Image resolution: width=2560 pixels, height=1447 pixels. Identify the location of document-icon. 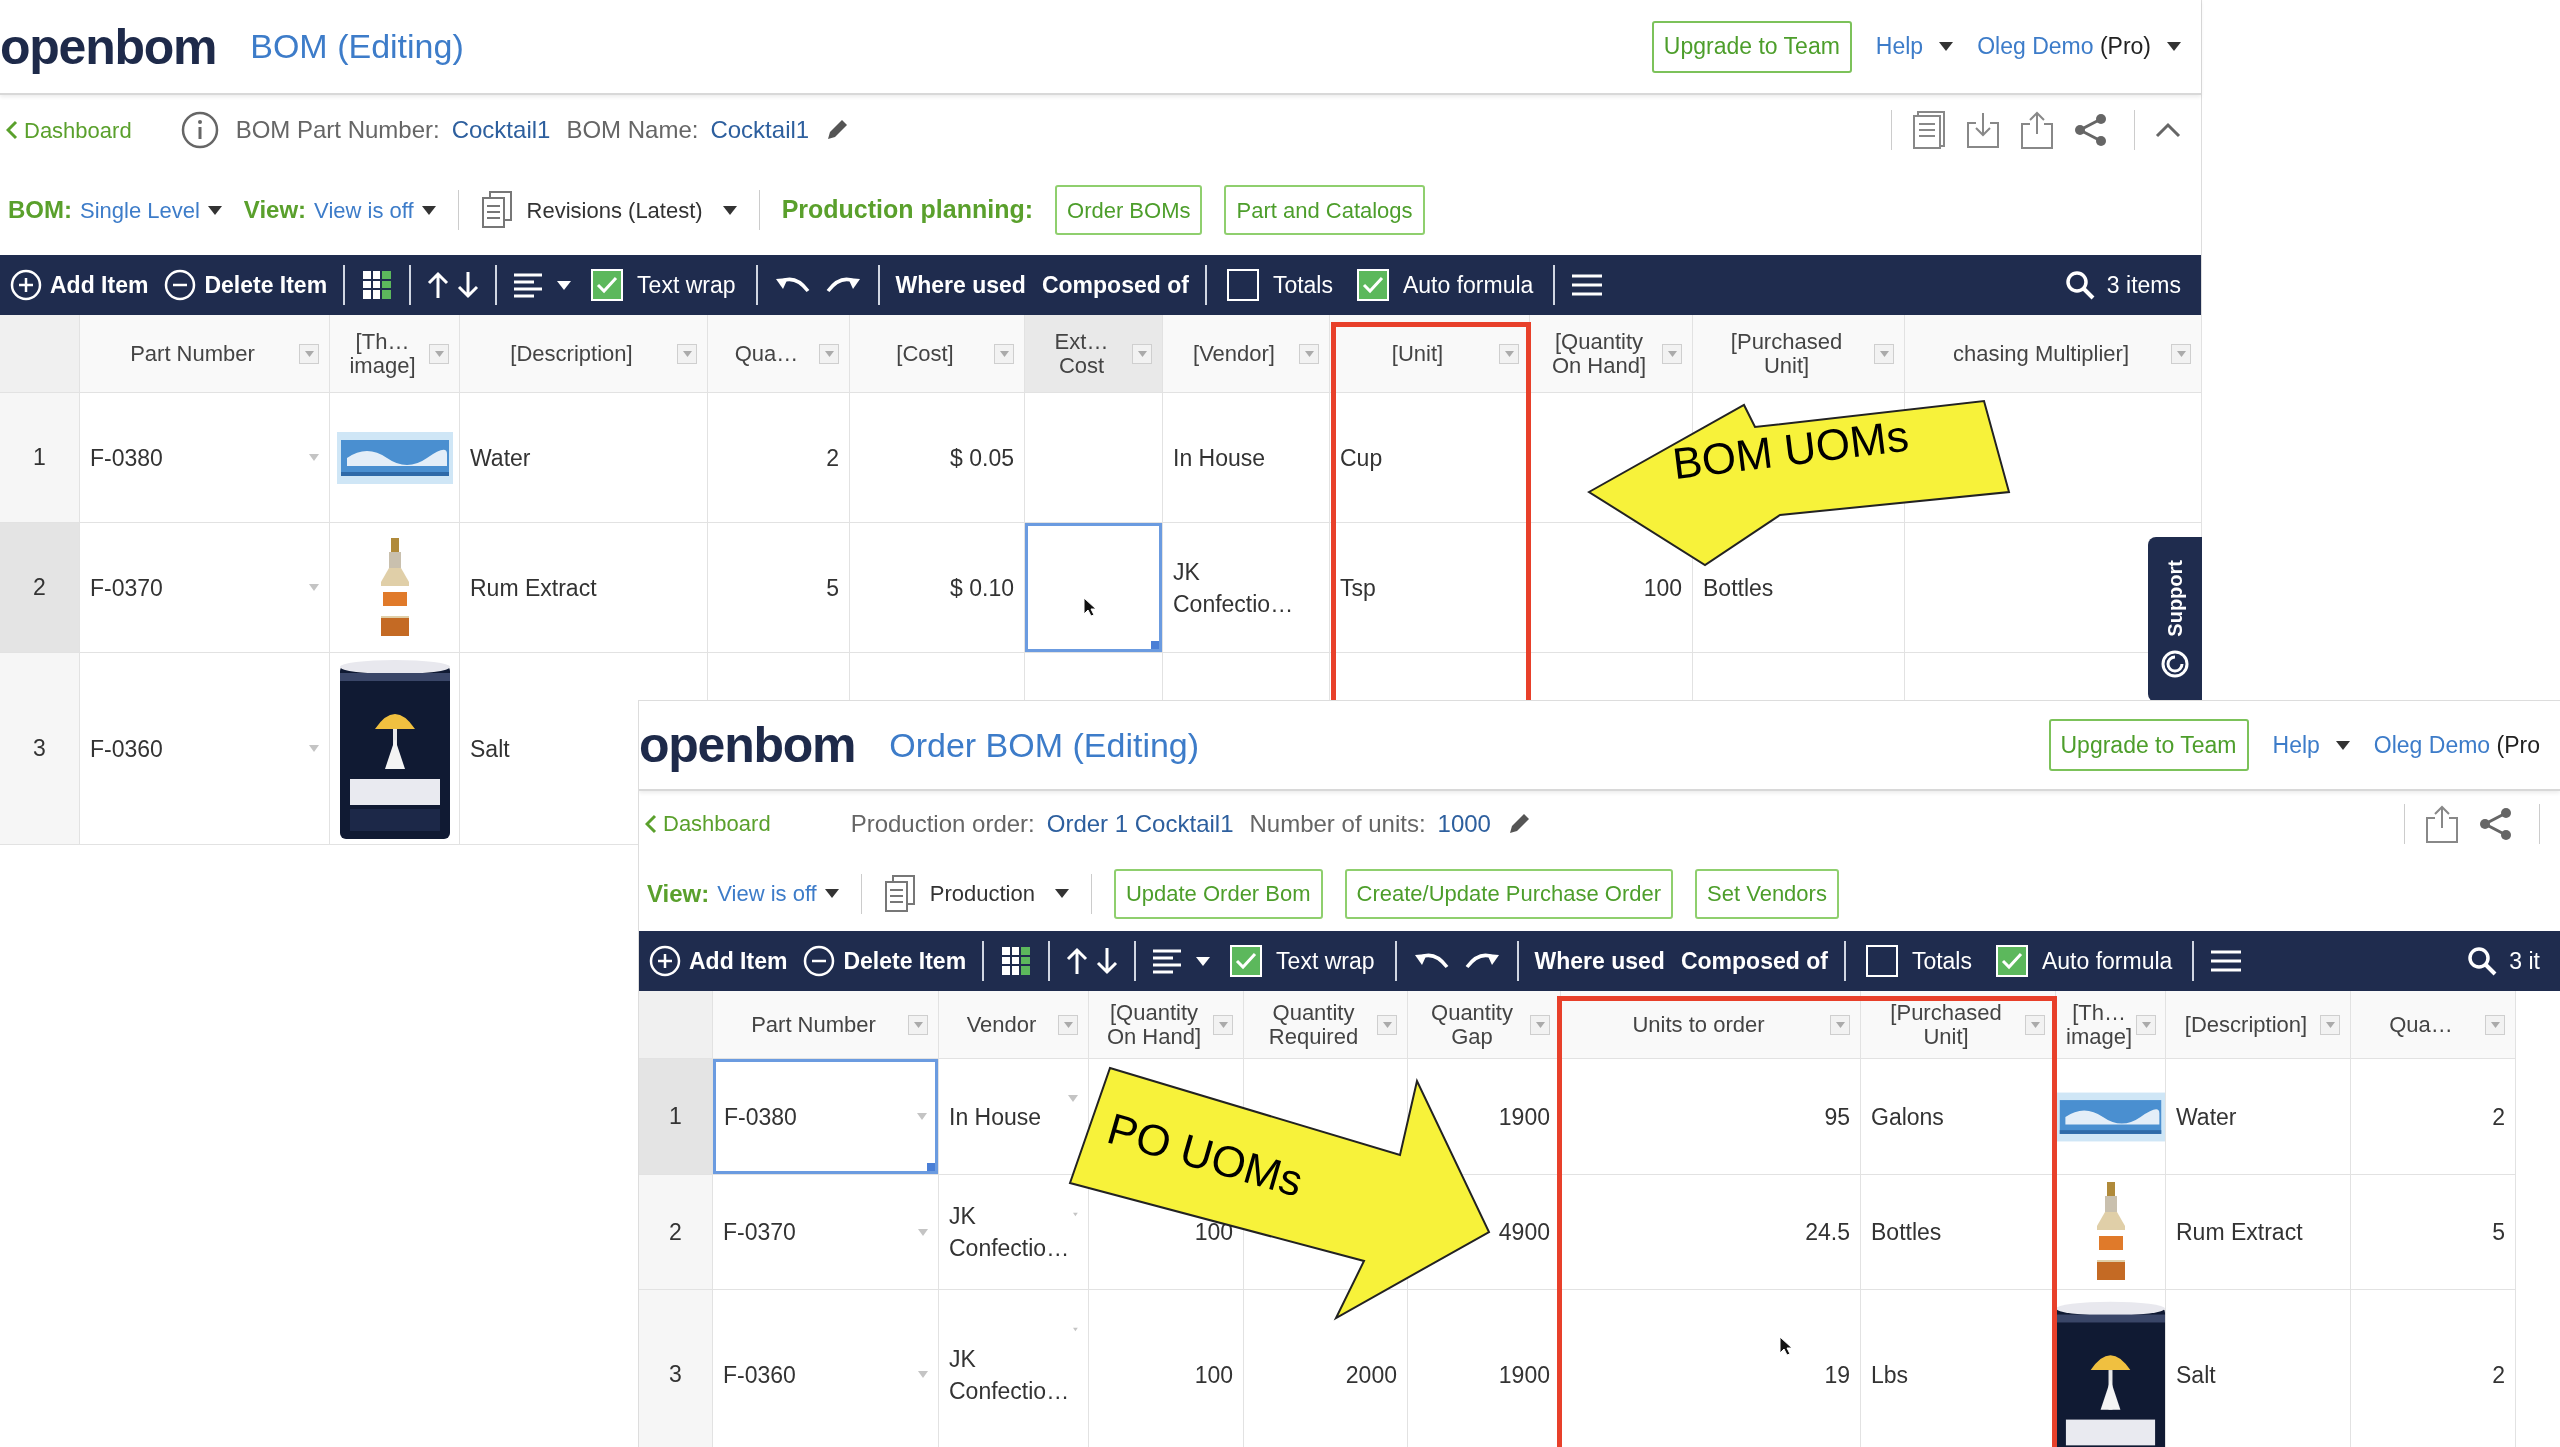
(1929, 130).